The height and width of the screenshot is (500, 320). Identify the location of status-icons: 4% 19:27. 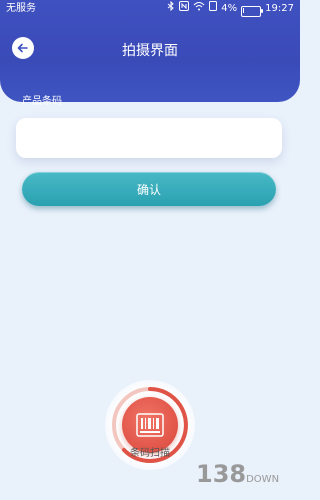
(230, 9).